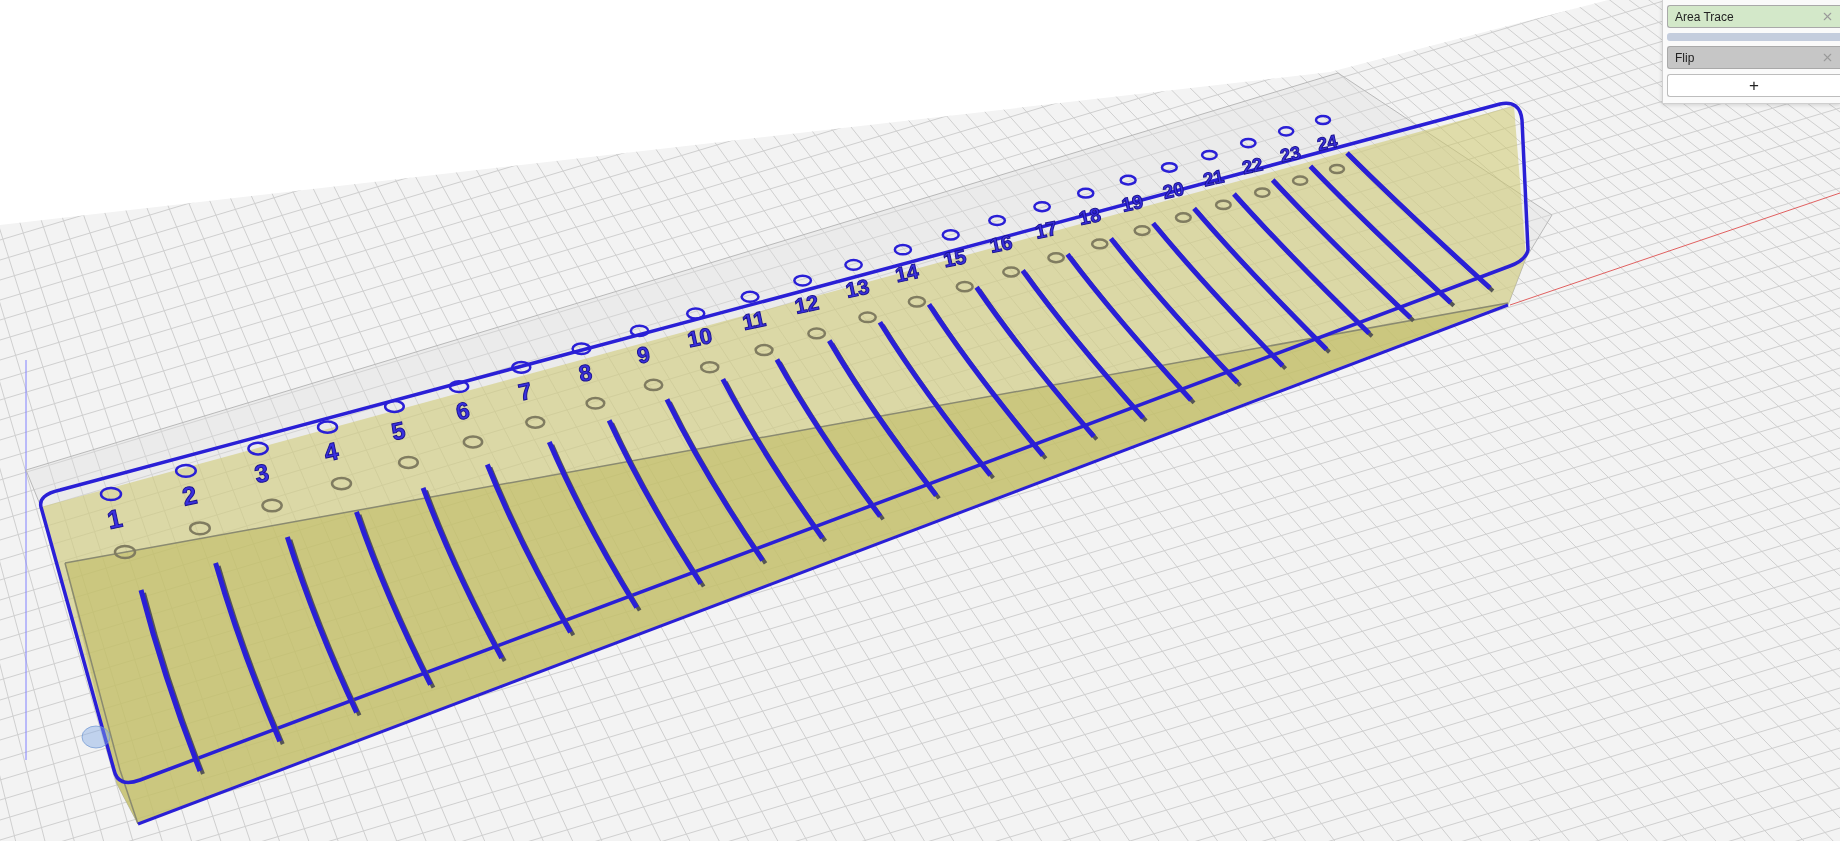 This screenshot has width=1840, height=841. I want to click on slot-number: 21, so click(1213, 178).